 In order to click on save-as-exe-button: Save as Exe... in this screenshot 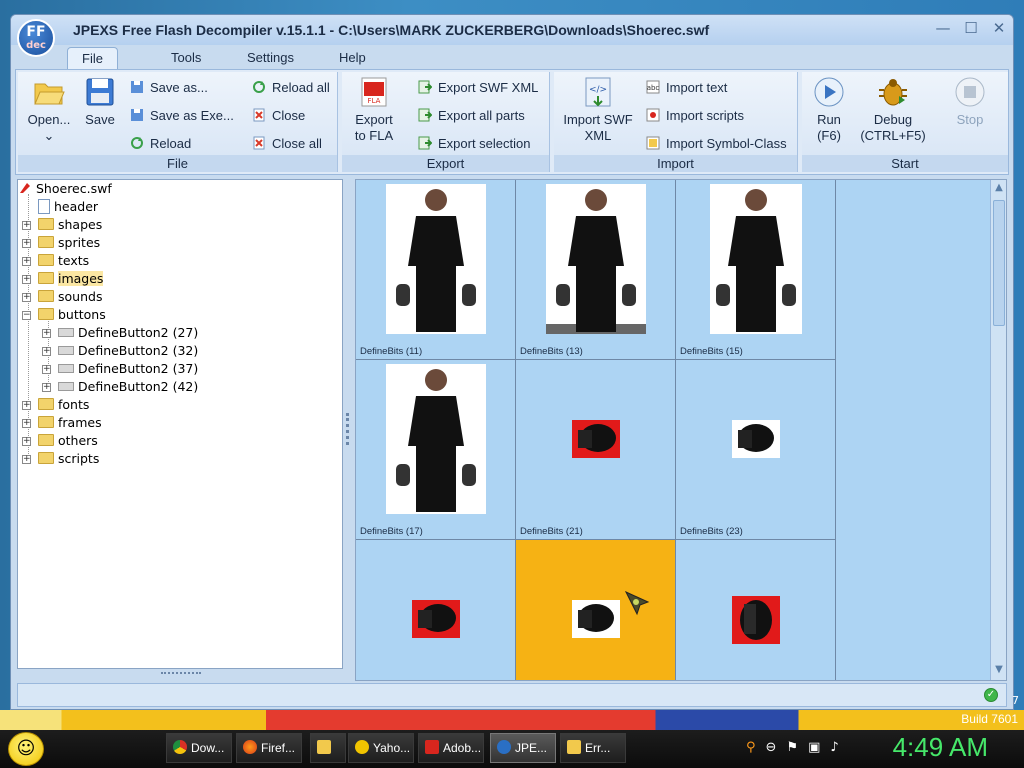, I will do `click(182, 116)`.